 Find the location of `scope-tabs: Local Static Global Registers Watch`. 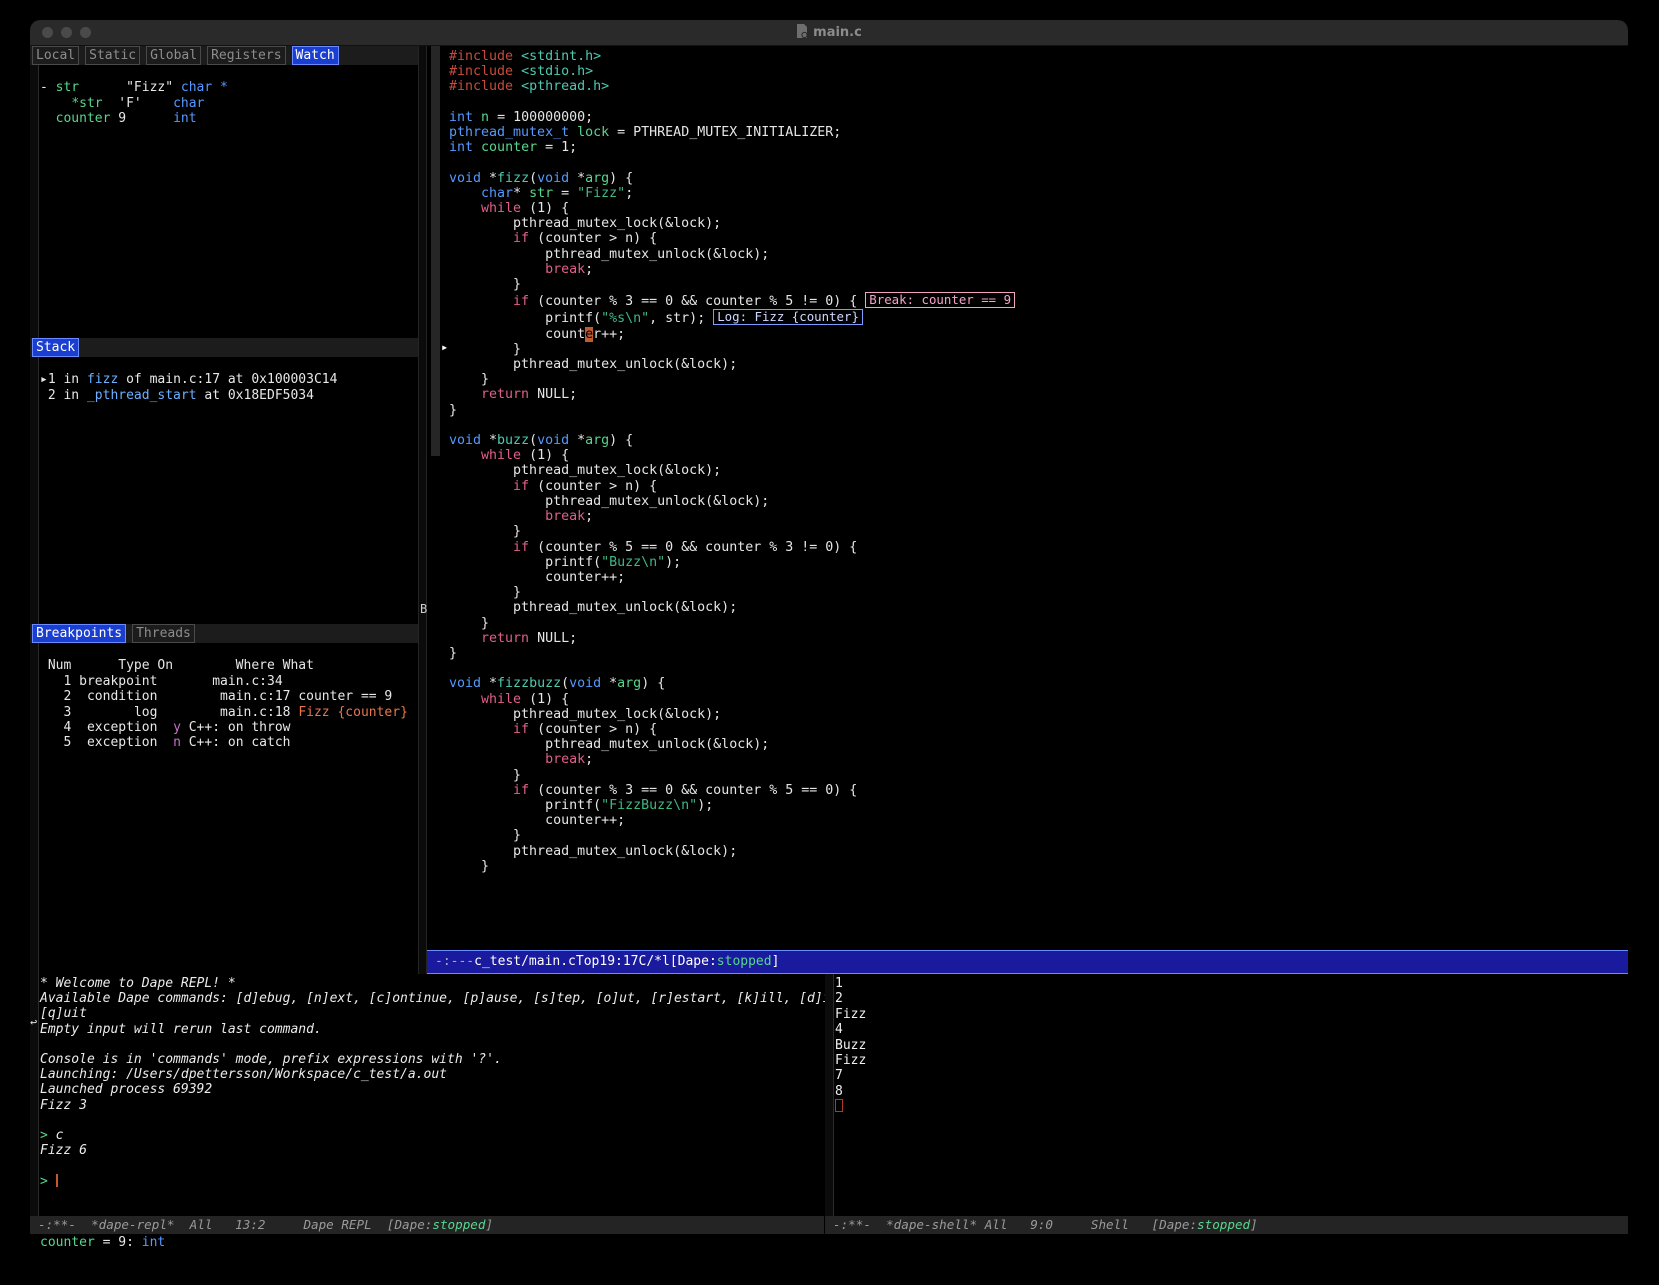

scope-tabs: Local Static Global Registers Watch is located at coordinates (224, 55).